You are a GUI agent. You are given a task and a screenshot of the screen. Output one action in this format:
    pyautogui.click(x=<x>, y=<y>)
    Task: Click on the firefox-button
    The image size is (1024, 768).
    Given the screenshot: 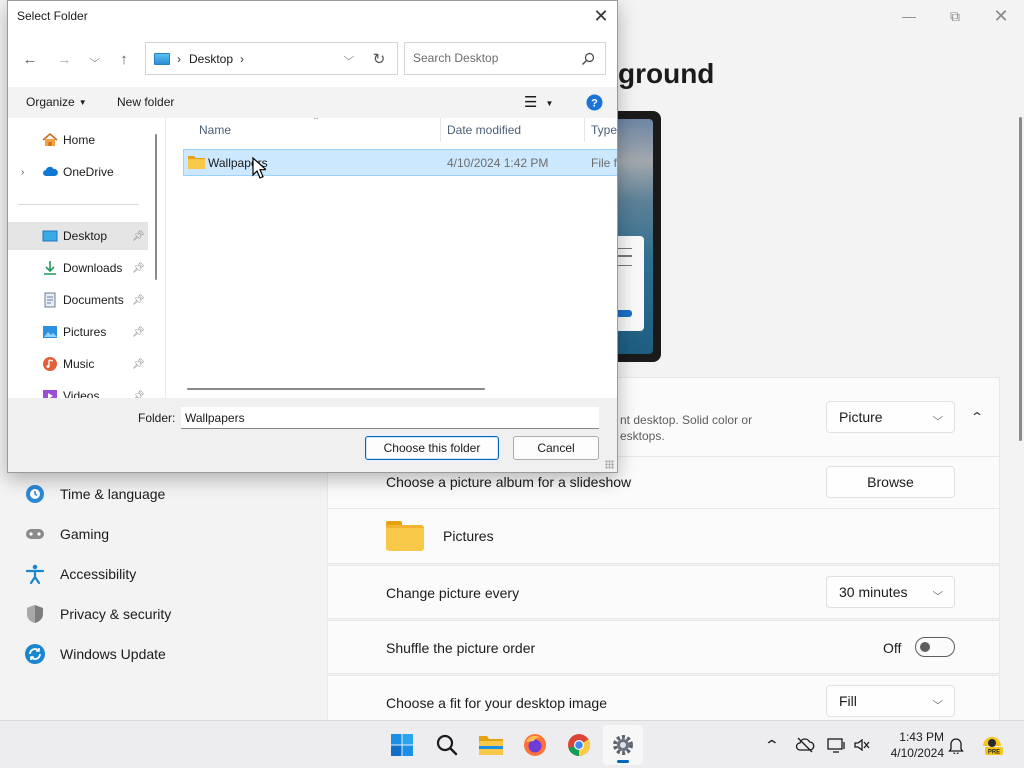 What is the action you would take?
    pyautogui.click(x=535, y=745)
    